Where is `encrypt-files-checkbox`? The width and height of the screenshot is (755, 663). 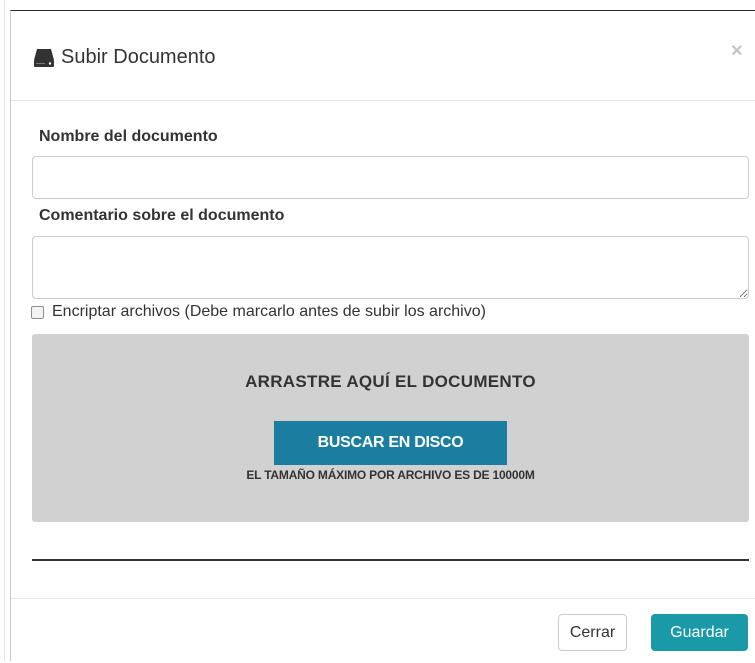
encrypt-files-checkbox is located at coordinates (37, 312).